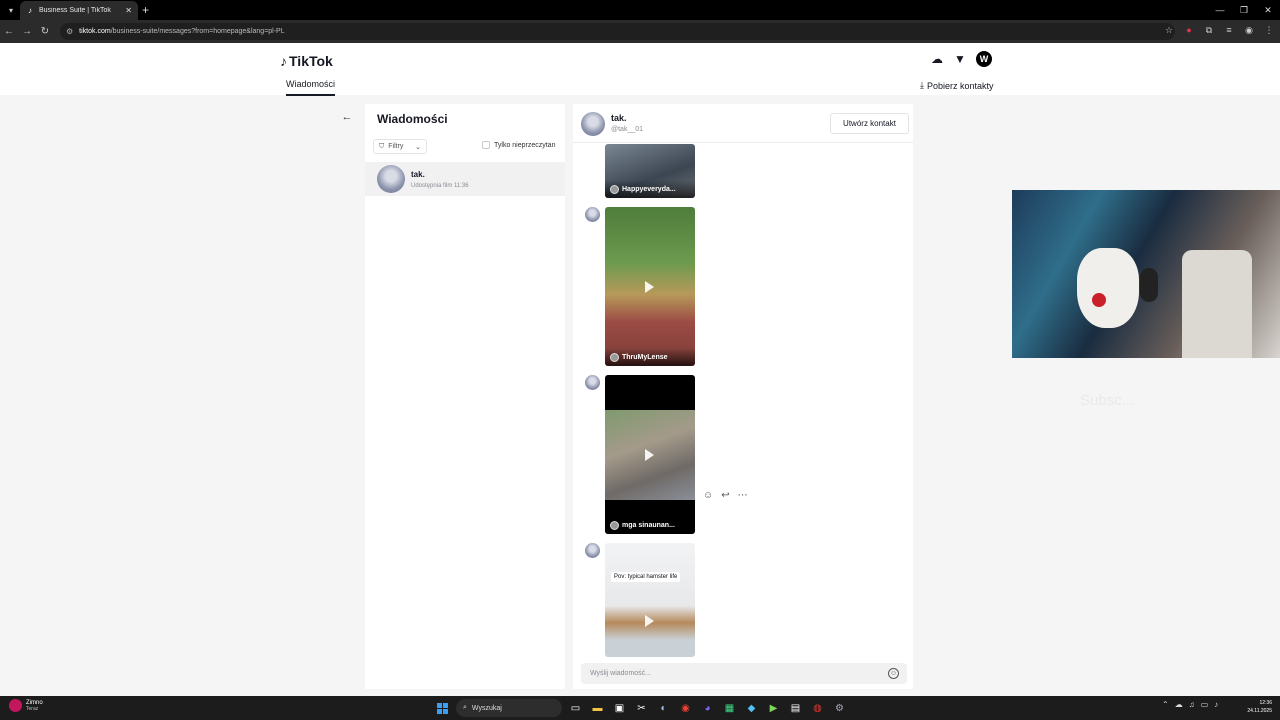  I want to click on new-tab-button: +, so click(145, 10).